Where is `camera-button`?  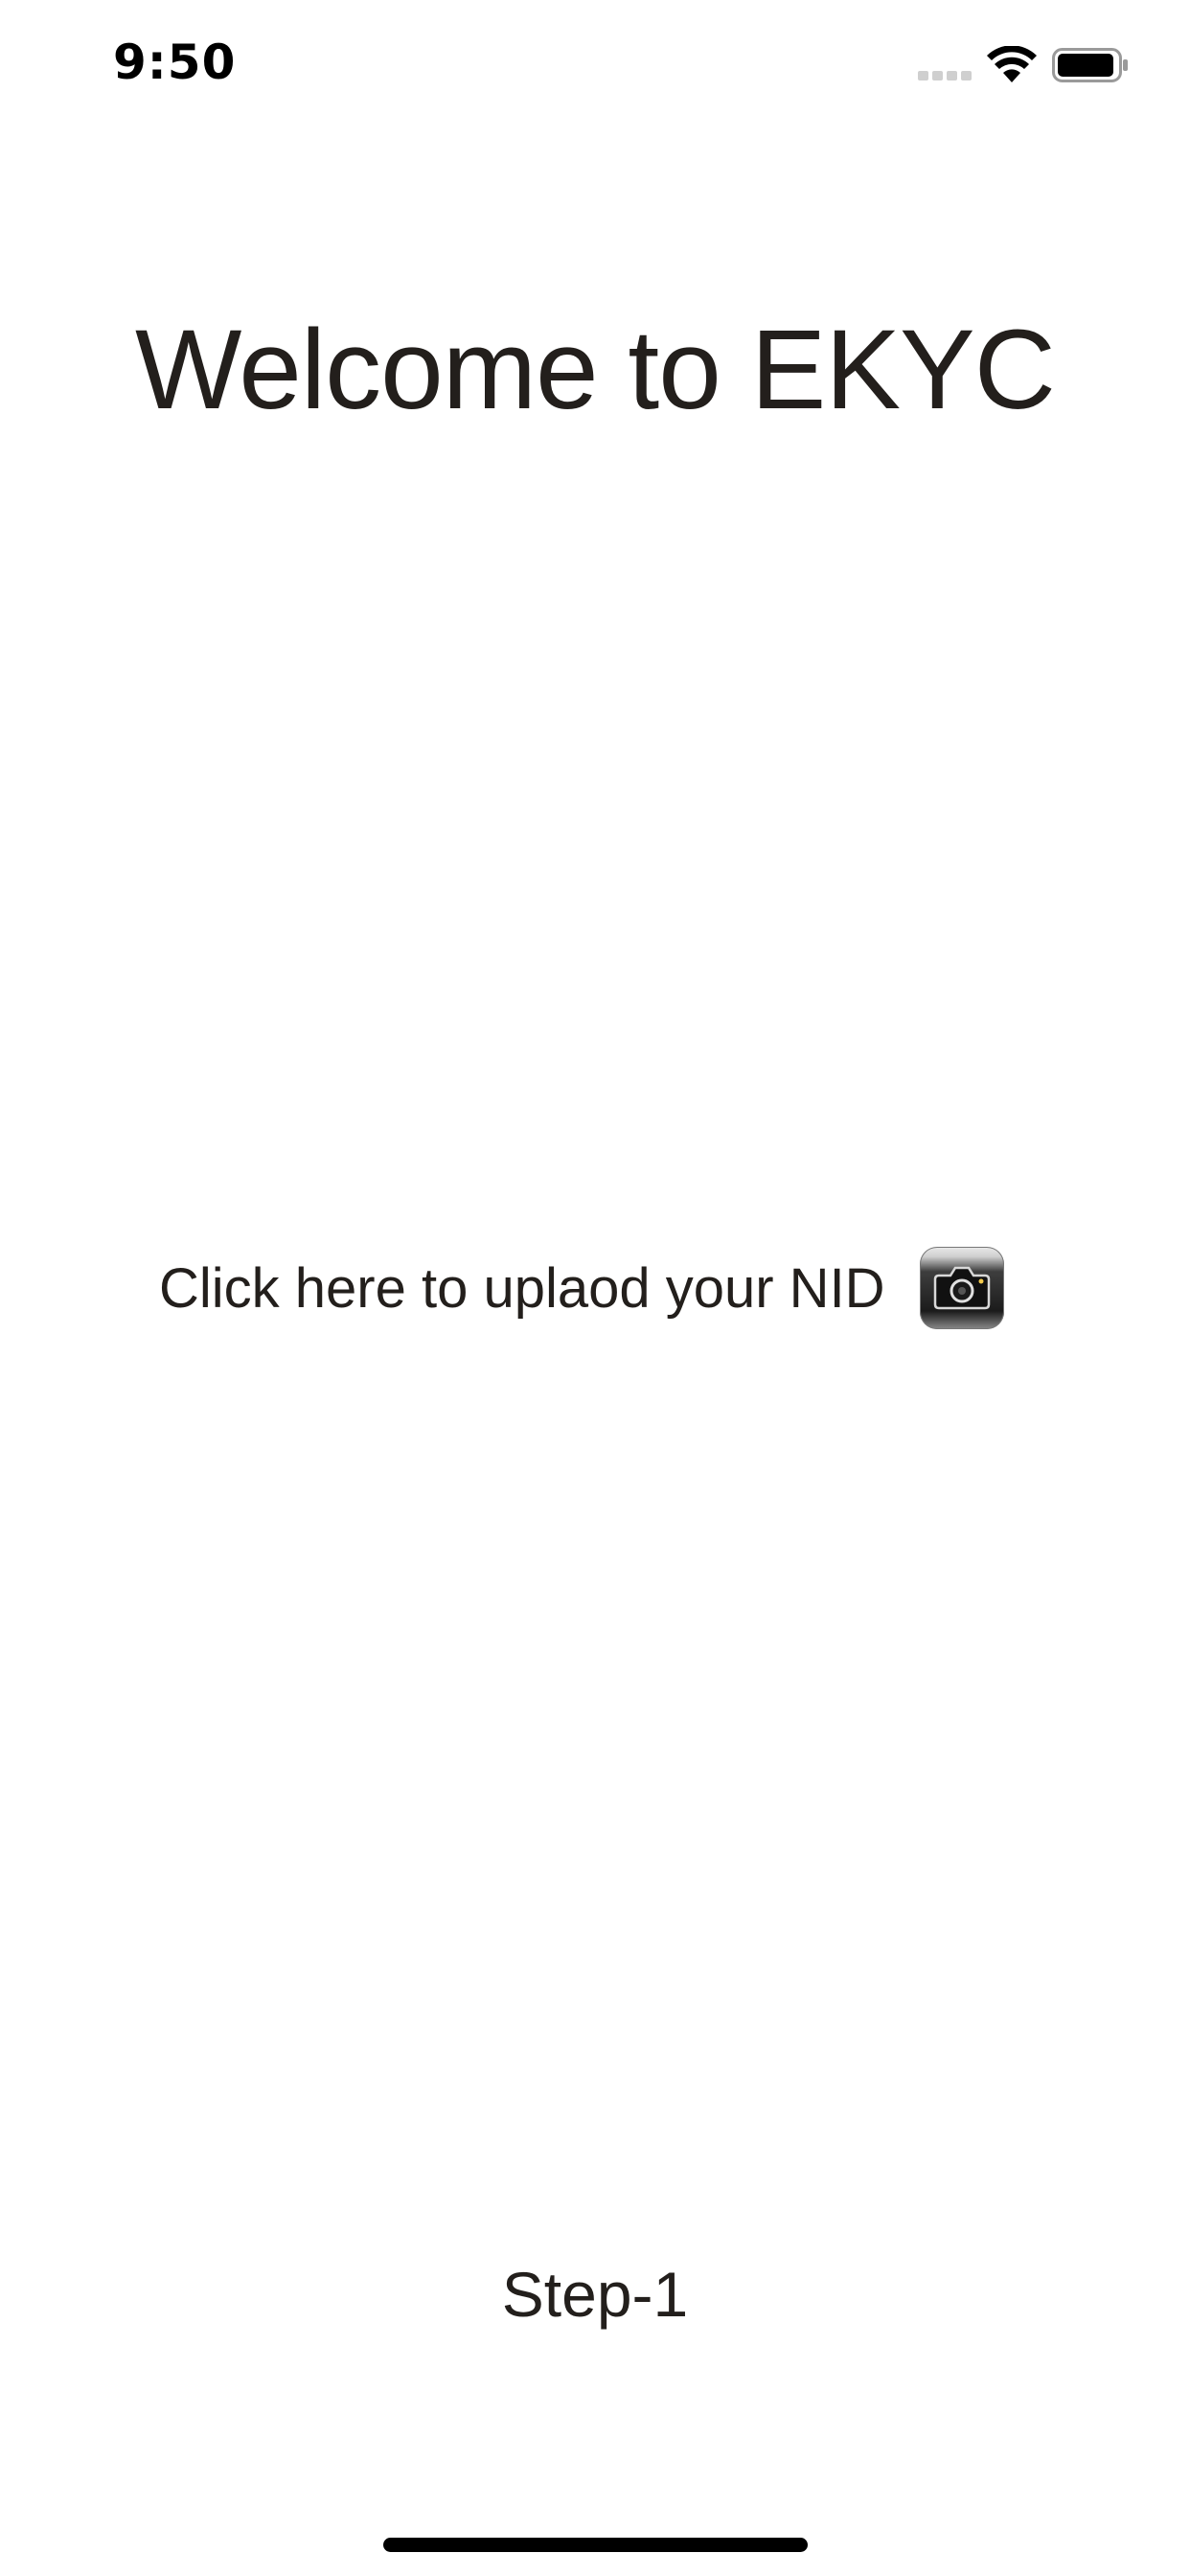 camera-button is located at coordinates (962, 1288).